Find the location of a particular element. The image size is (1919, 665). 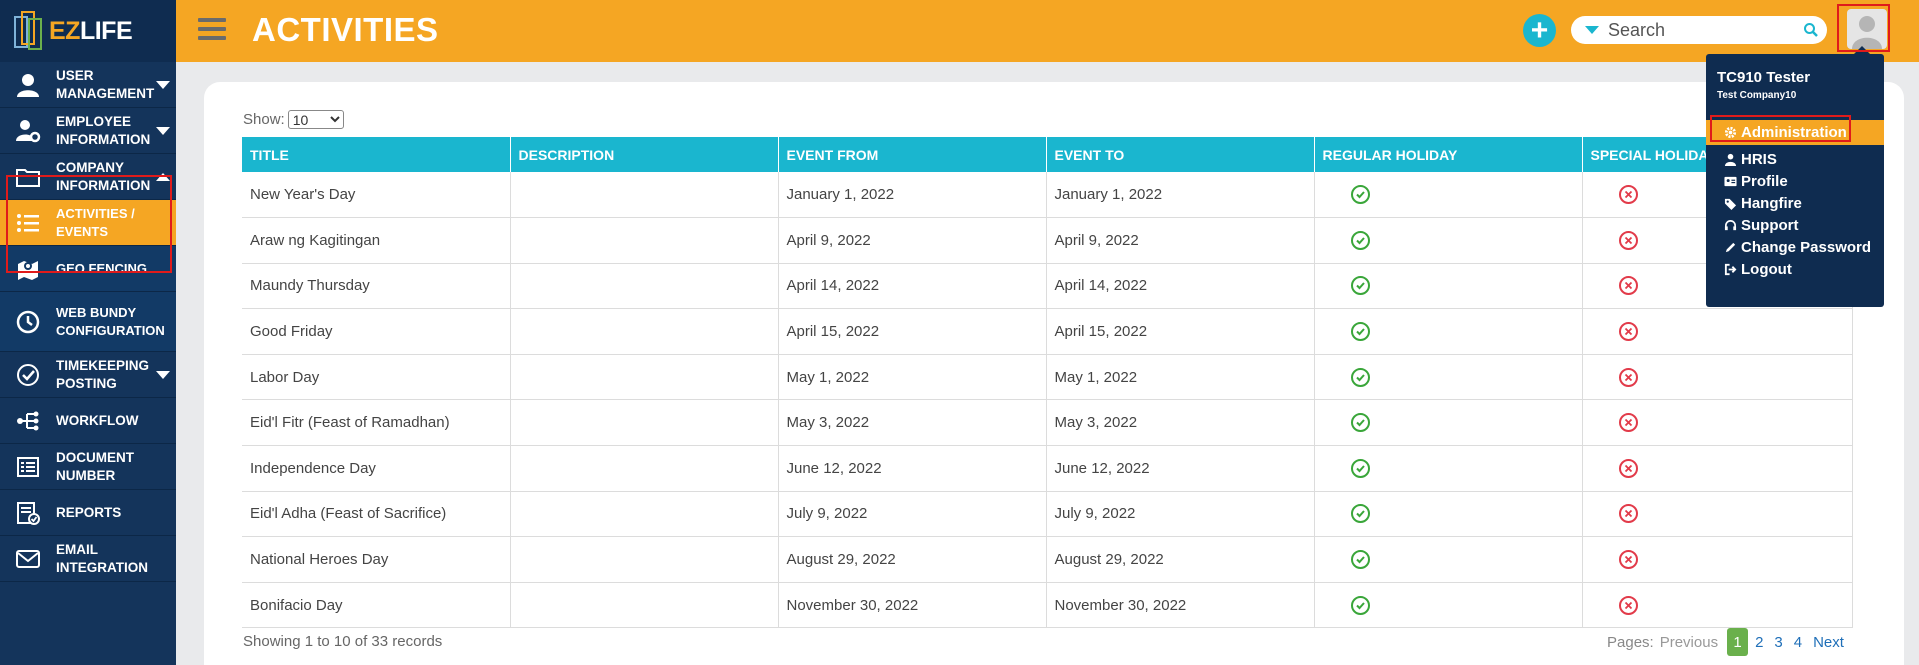

search-input is located at coordinates (1705, 30).